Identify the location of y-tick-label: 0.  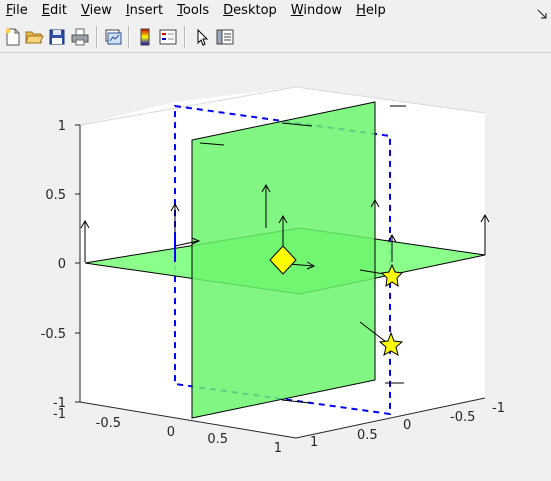
(407, 425).